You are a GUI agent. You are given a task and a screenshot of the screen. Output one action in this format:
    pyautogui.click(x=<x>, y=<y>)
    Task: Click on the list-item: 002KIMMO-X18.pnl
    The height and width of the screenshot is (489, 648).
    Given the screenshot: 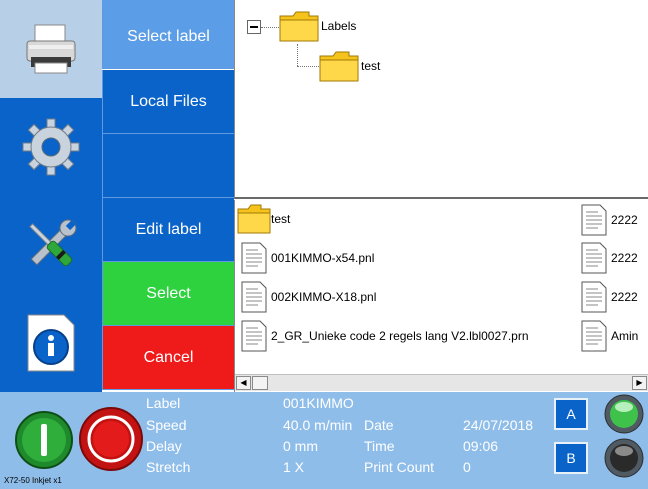 What is the action you would take?
    pyautogui.click(x=308, y=297)
    